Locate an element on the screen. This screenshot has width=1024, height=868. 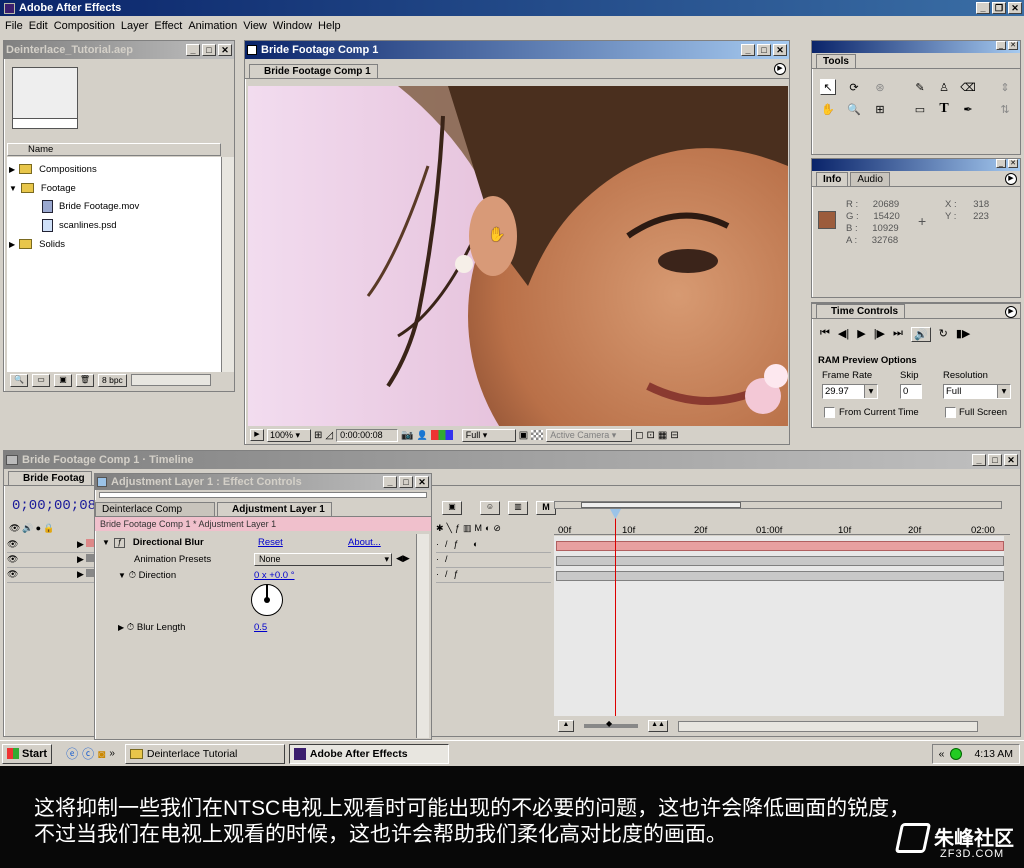
project-item-footage: ▼ Footage is located at coordinates (42, 188).